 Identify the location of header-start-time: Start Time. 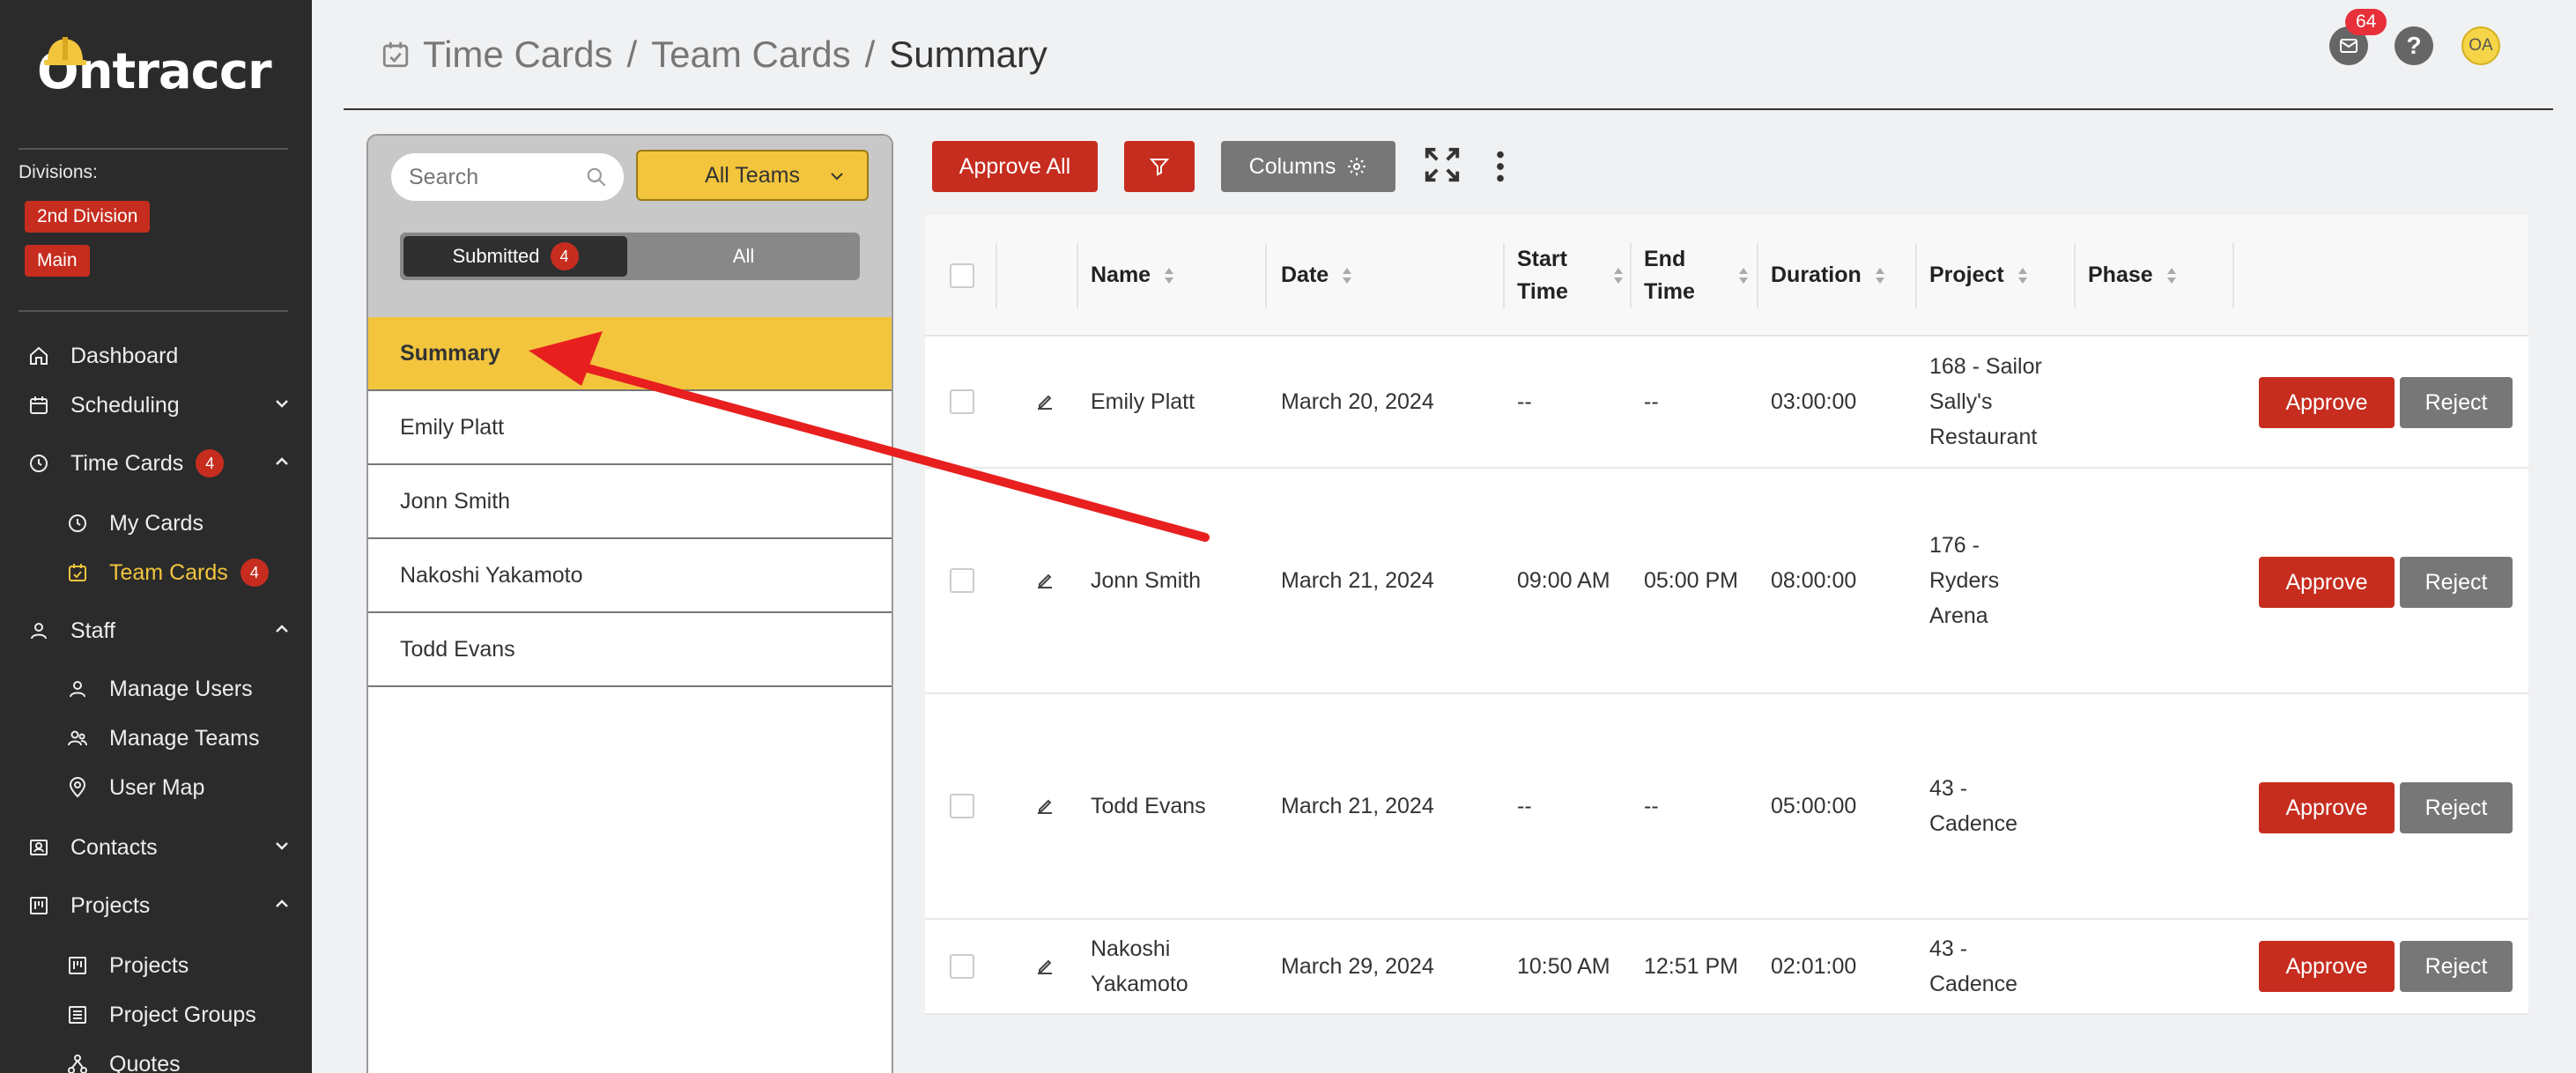
(1567, 276).